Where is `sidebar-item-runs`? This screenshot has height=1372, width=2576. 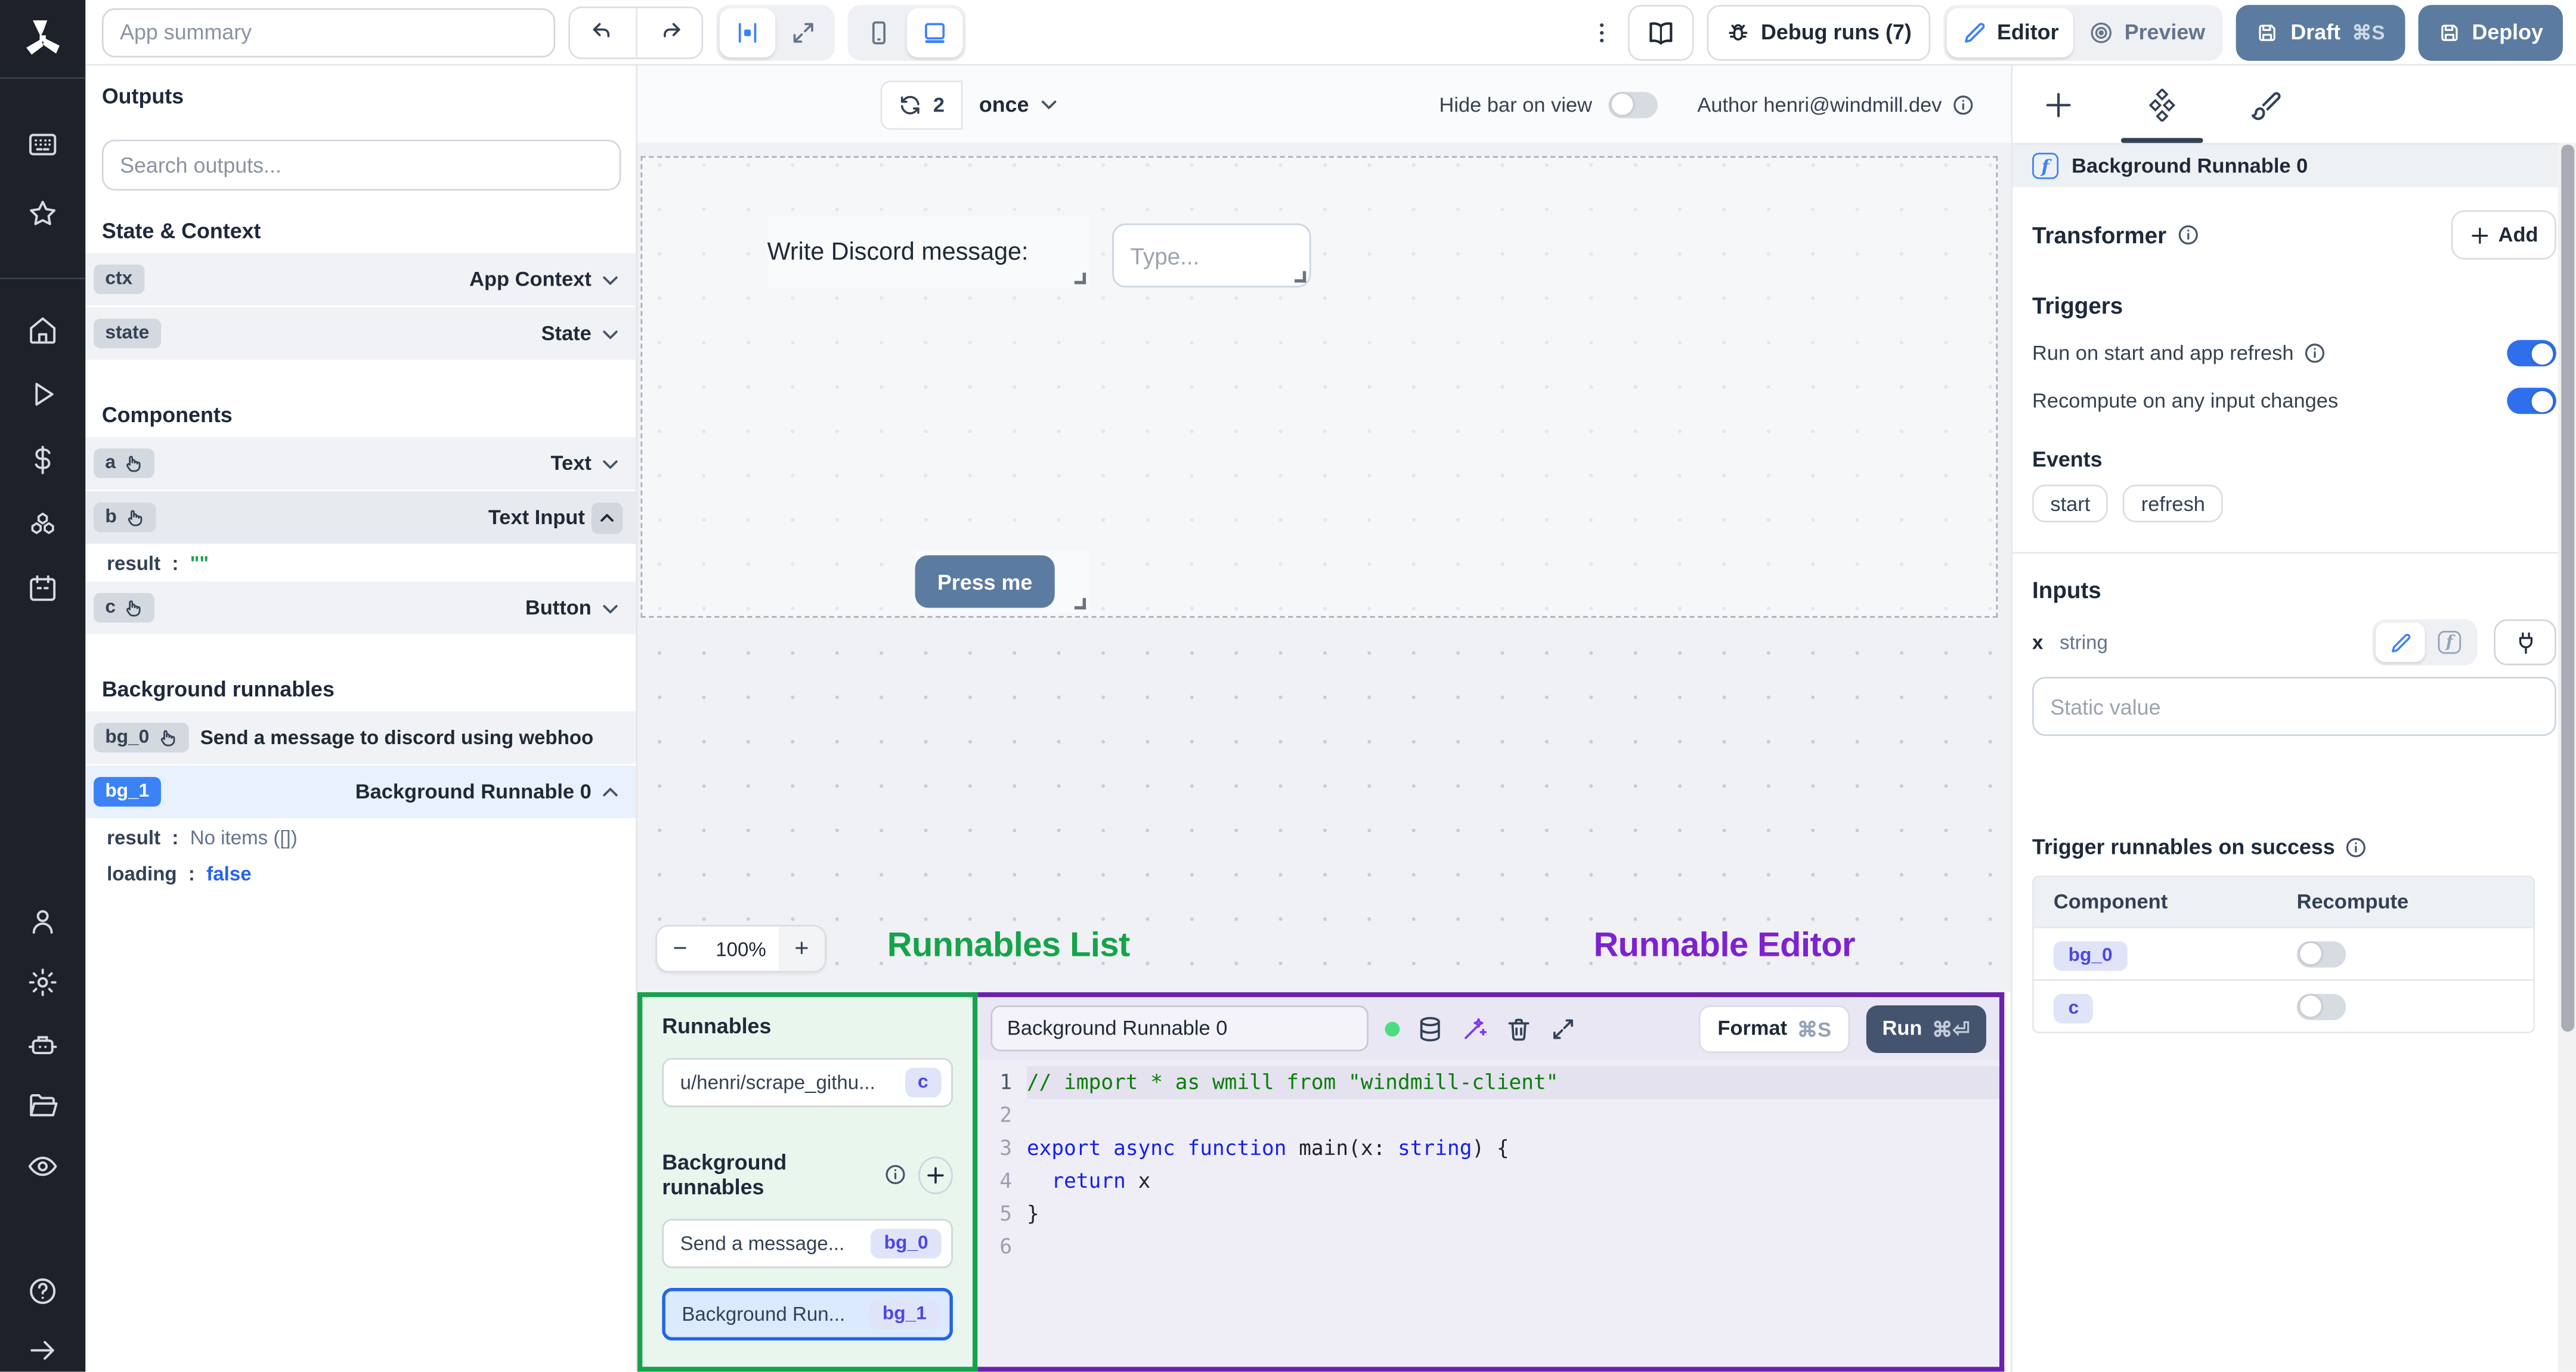
sidebar-item-runs is located at coordinates (43, 394).